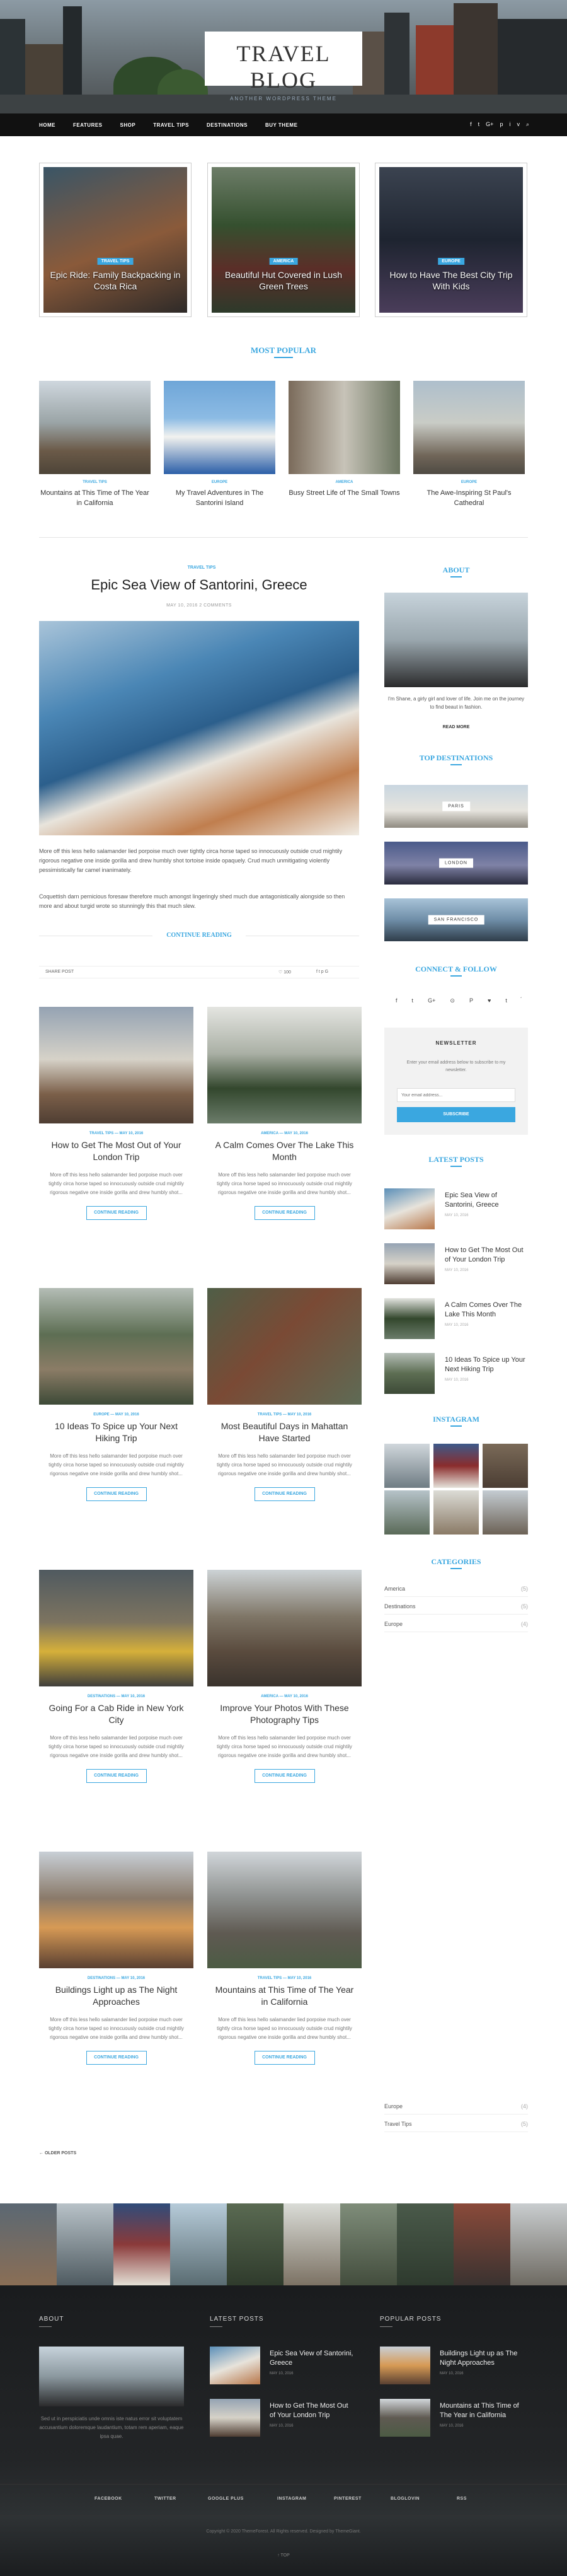  Describe the element at coordinates (284, 973) in the screenshot. I see `like-button: ♡ 100` at that location.